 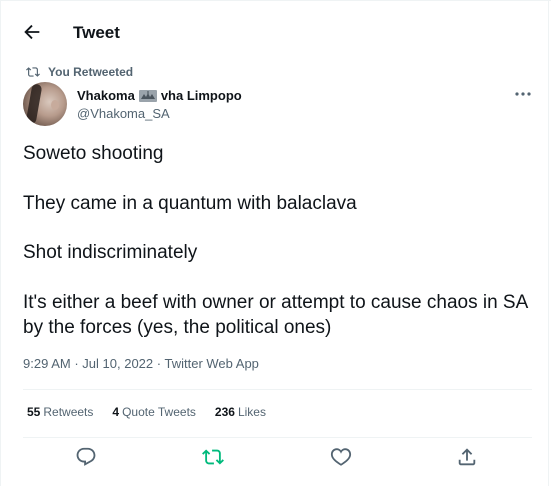 I want to click on likes-count: 236, so click(x=224, y=412).